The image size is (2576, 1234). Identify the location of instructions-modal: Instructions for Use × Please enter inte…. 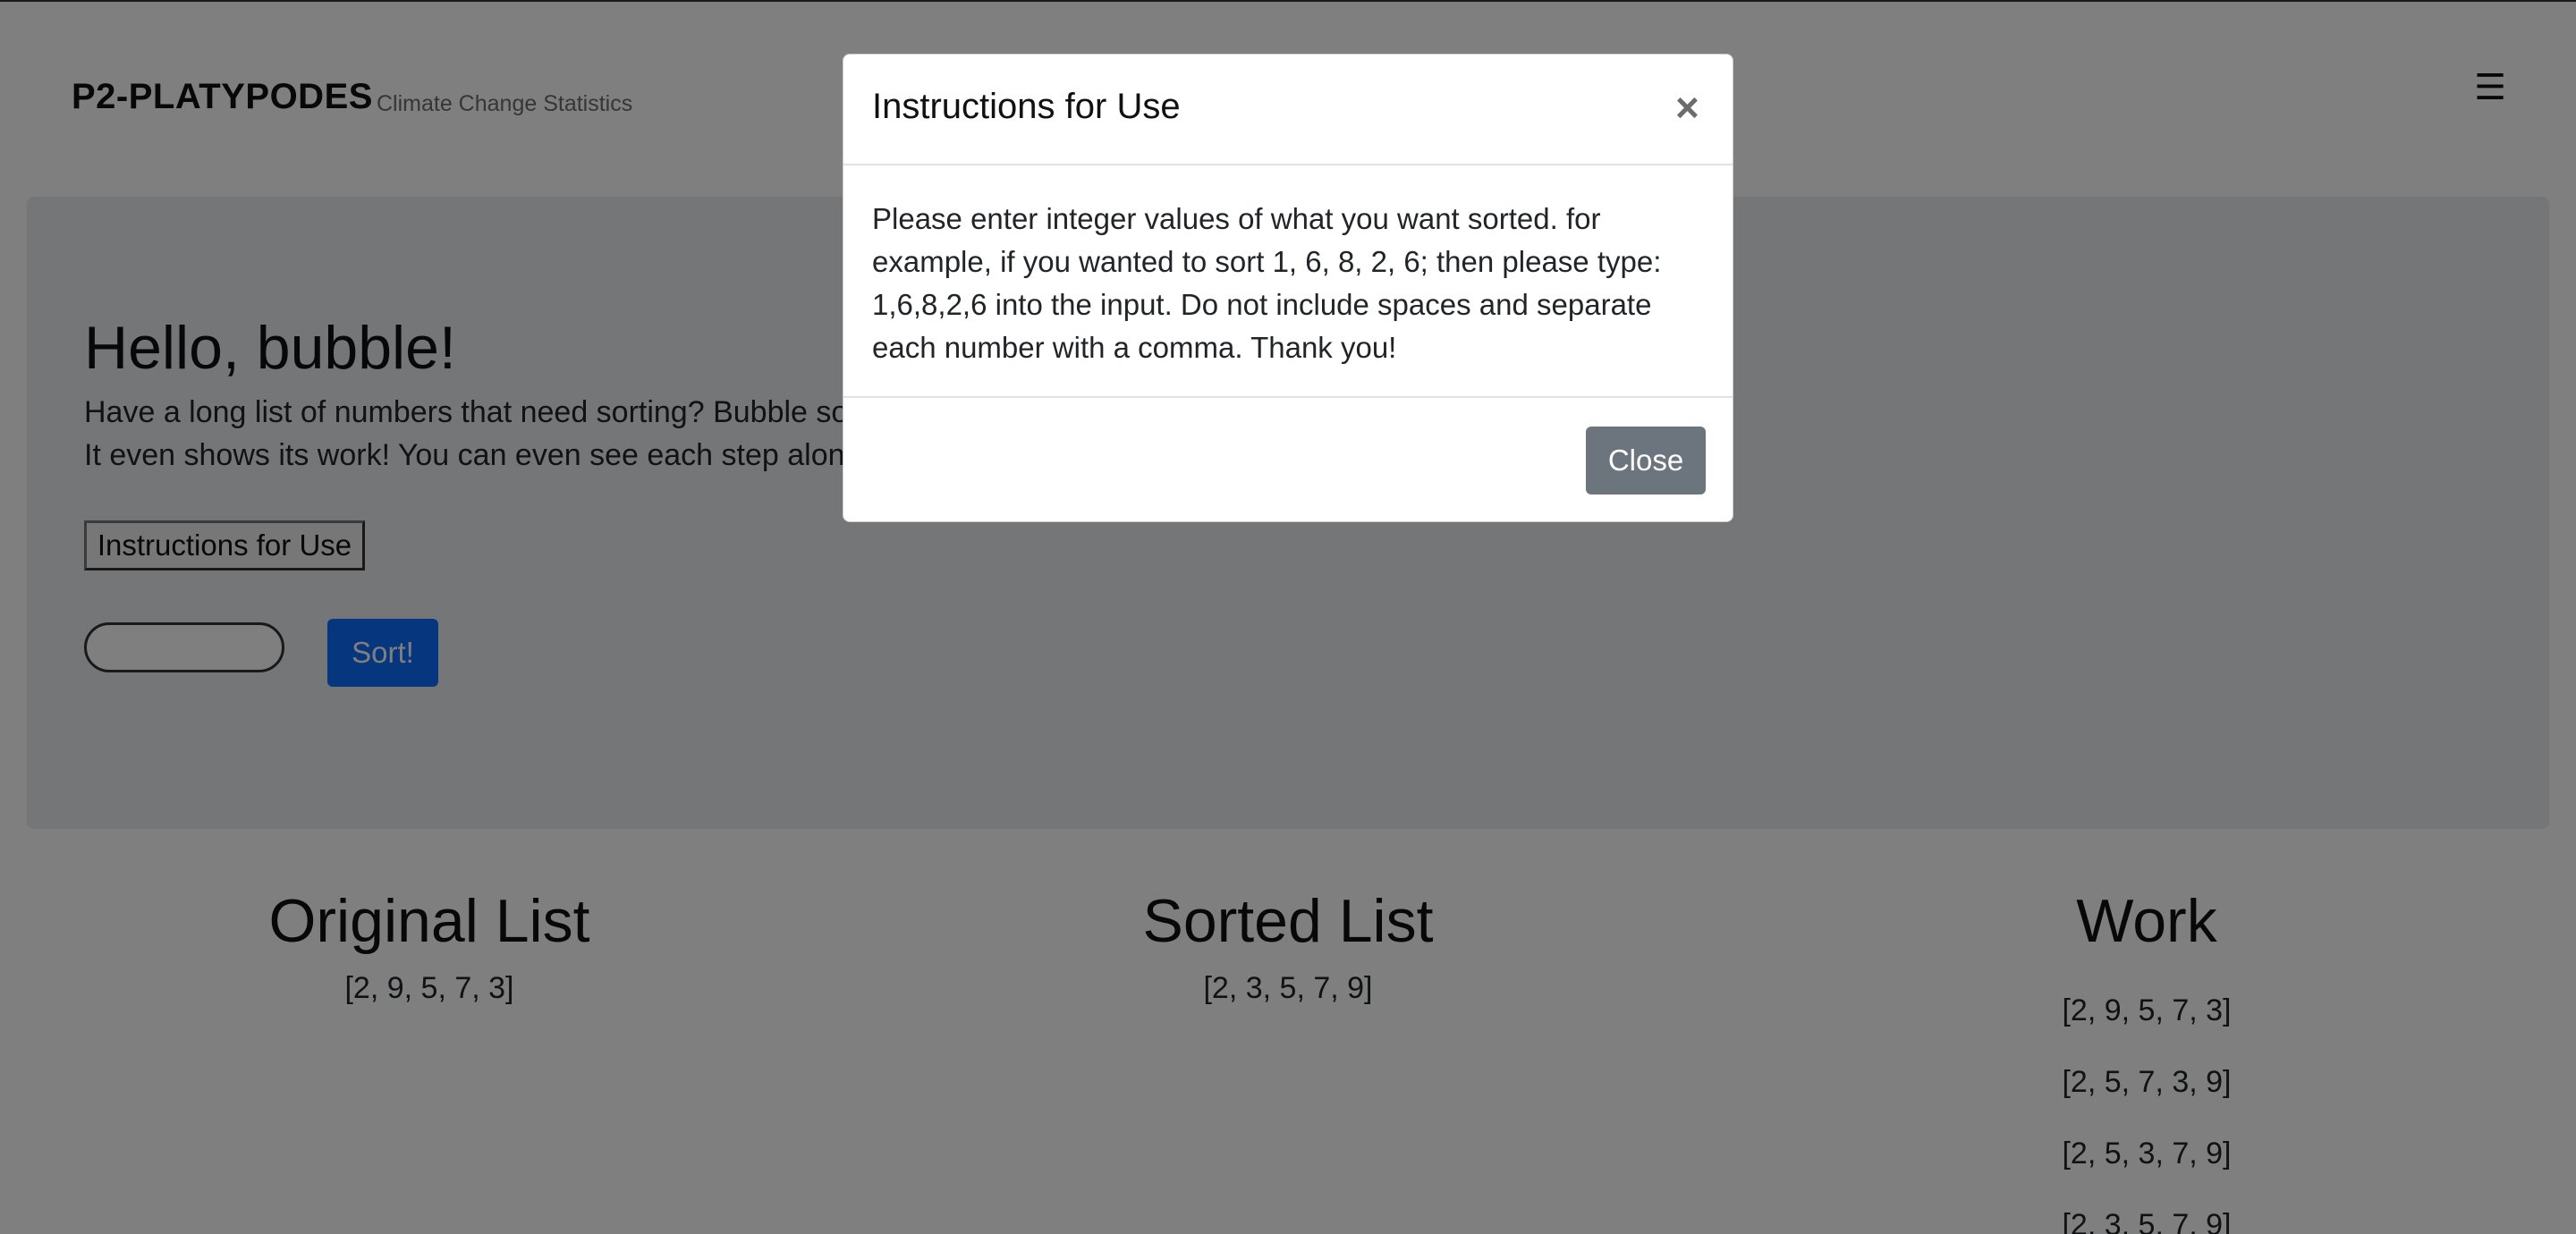
(1288, 288).